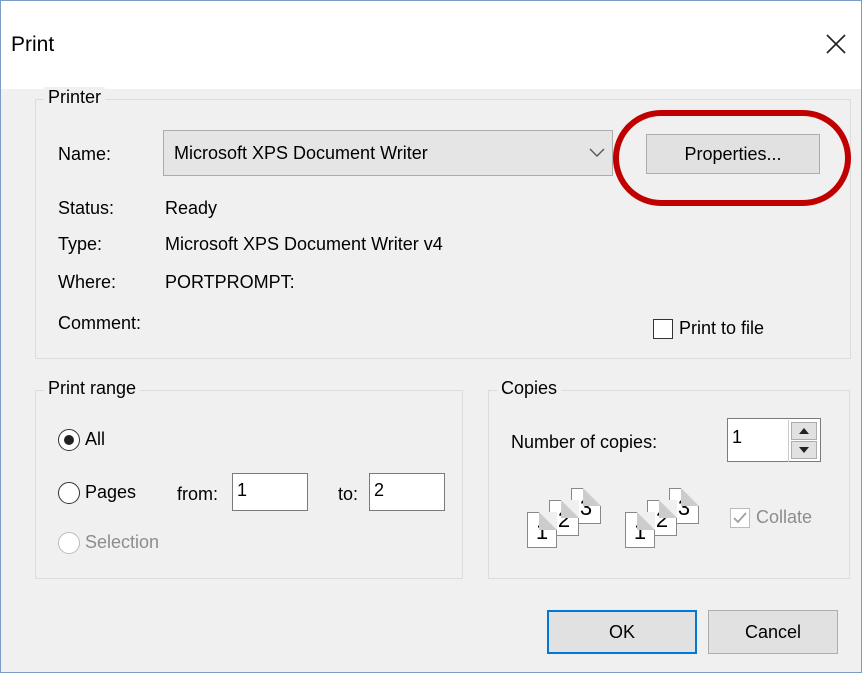  I want to click on print-range-group-label: Print range, so click(92, 388).